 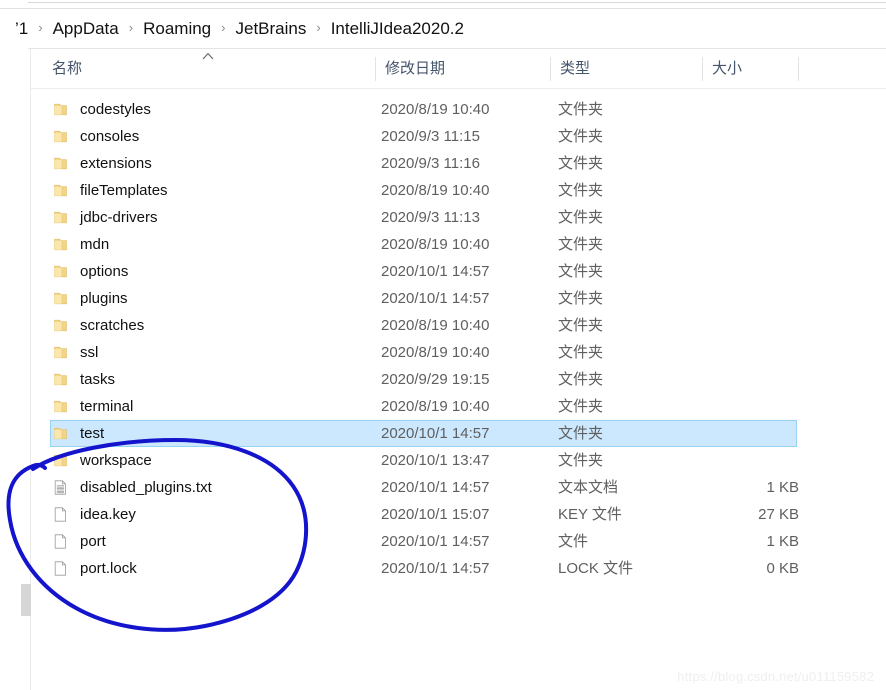 I want to click on file-name-cell: mdn, so click(x=217, y=244).